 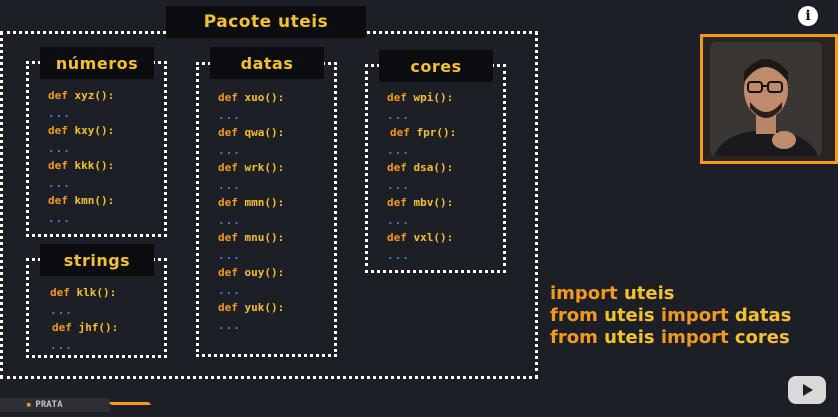 What do you see at coordinates (251, 132) in the screenshot?
I see `def-line: def qwa():` at bounding box center [251, 132].